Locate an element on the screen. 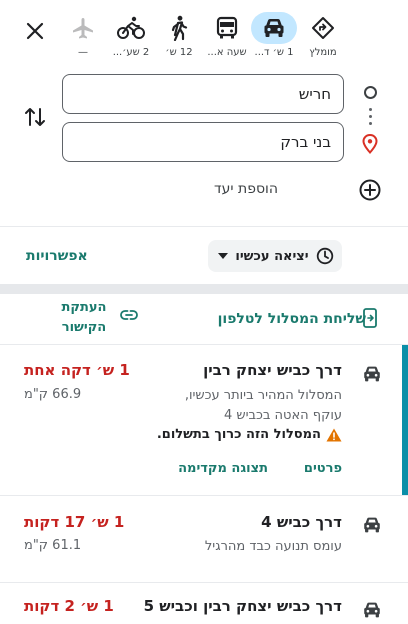 Image resolution: width=408 pixels, height=624 pixels. route-description: עומס תנועה כבד מהרגיל is located at coordinates (273, 546).